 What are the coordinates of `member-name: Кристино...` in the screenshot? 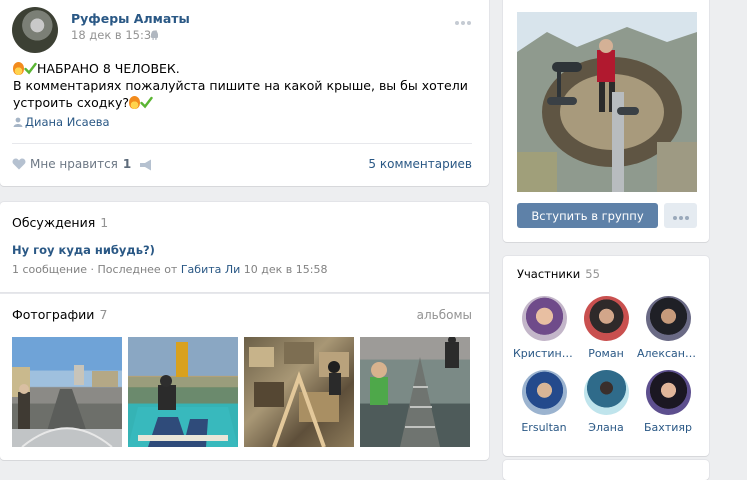 It's located at (544, 353).